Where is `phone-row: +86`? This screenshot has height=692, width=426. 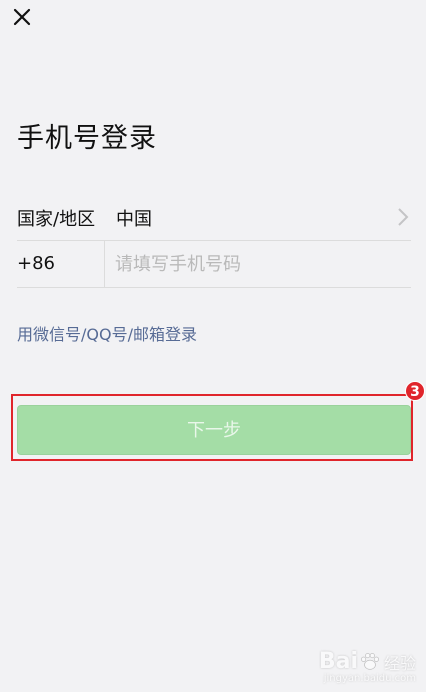
phone-row: +86 is located at coordinates (214, 264).